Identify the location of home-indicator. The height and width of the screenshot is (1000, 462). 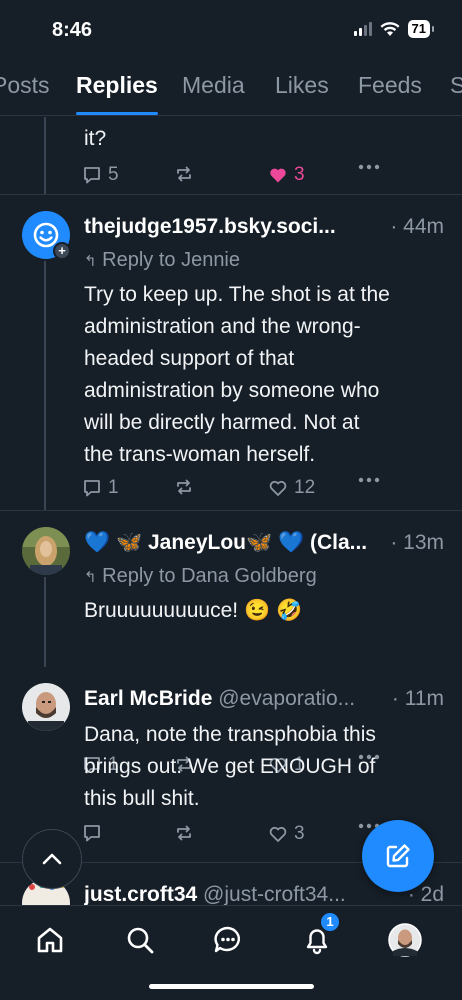
(231, 986).